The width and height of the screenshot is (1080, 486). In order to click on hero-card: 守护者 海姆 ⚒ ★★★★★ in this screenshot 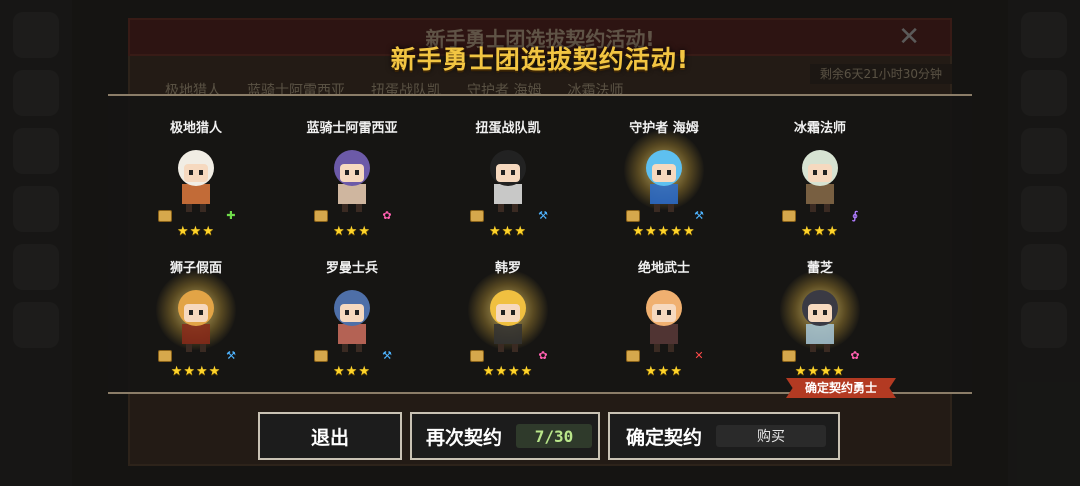, I will do `click(664, 170)`.